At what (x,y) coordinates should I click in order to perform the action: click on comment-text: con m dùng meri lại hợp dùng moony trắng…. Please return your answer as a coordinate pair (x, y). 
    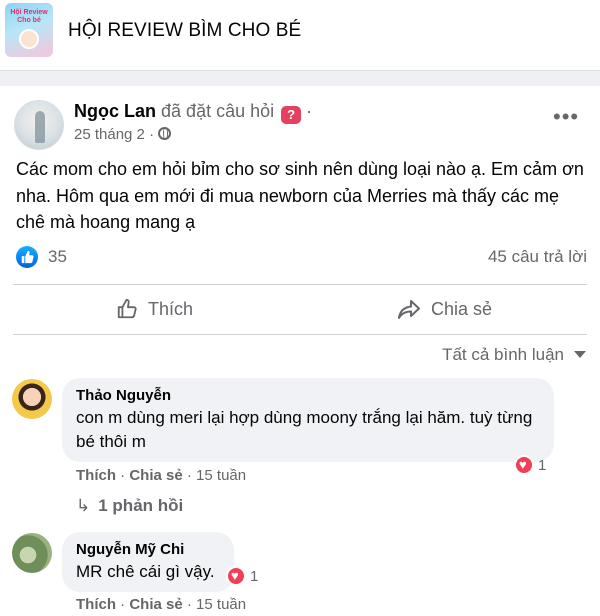
    Looking at the image, I should click on (304, 429).